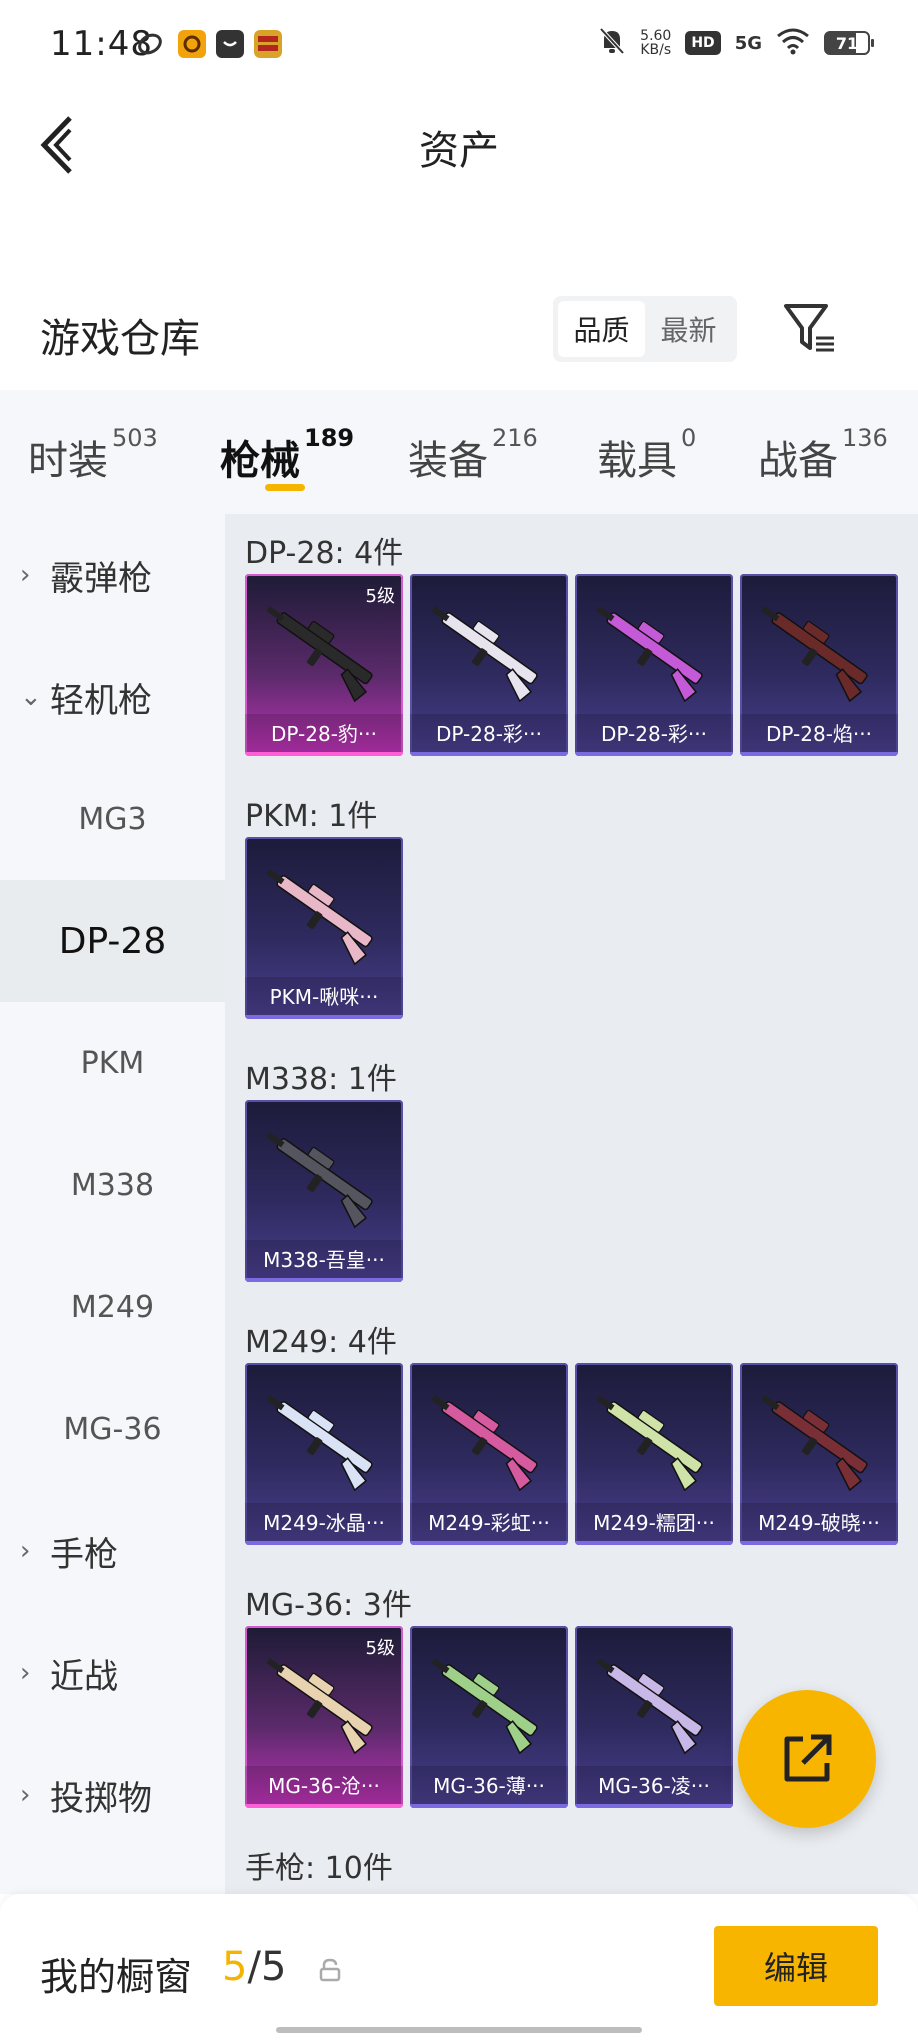  I want to click on status-icons: 5.60 KB/s HD 5G 71, so click(736, 43).